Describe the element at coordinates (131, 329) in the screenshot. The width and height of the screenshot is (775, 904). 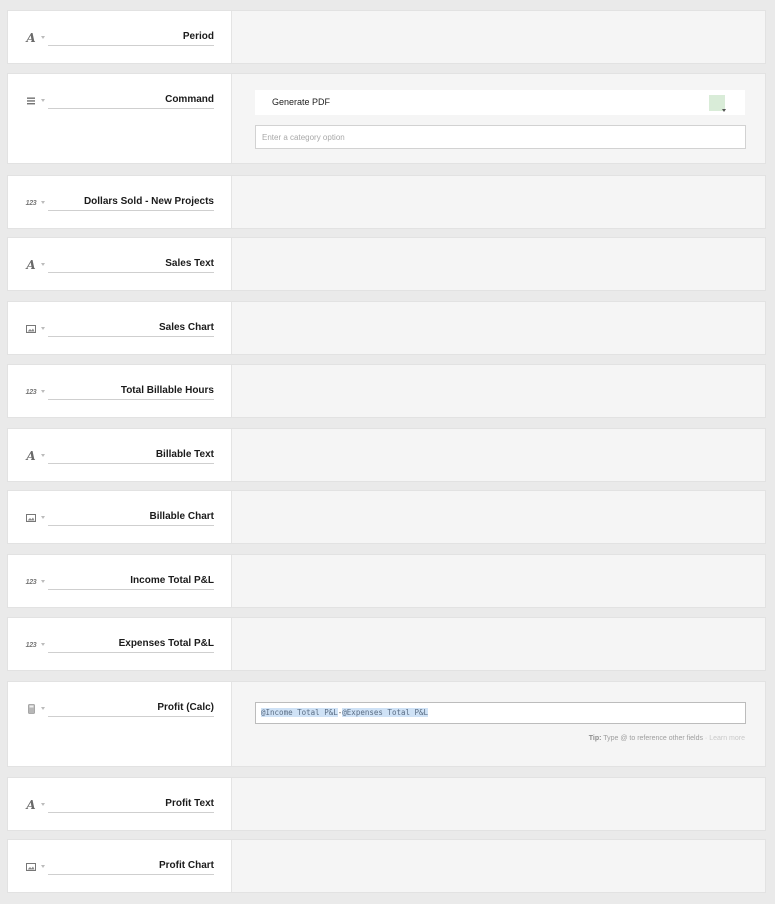
I see `field-name-input: Sales Chart` at that location.